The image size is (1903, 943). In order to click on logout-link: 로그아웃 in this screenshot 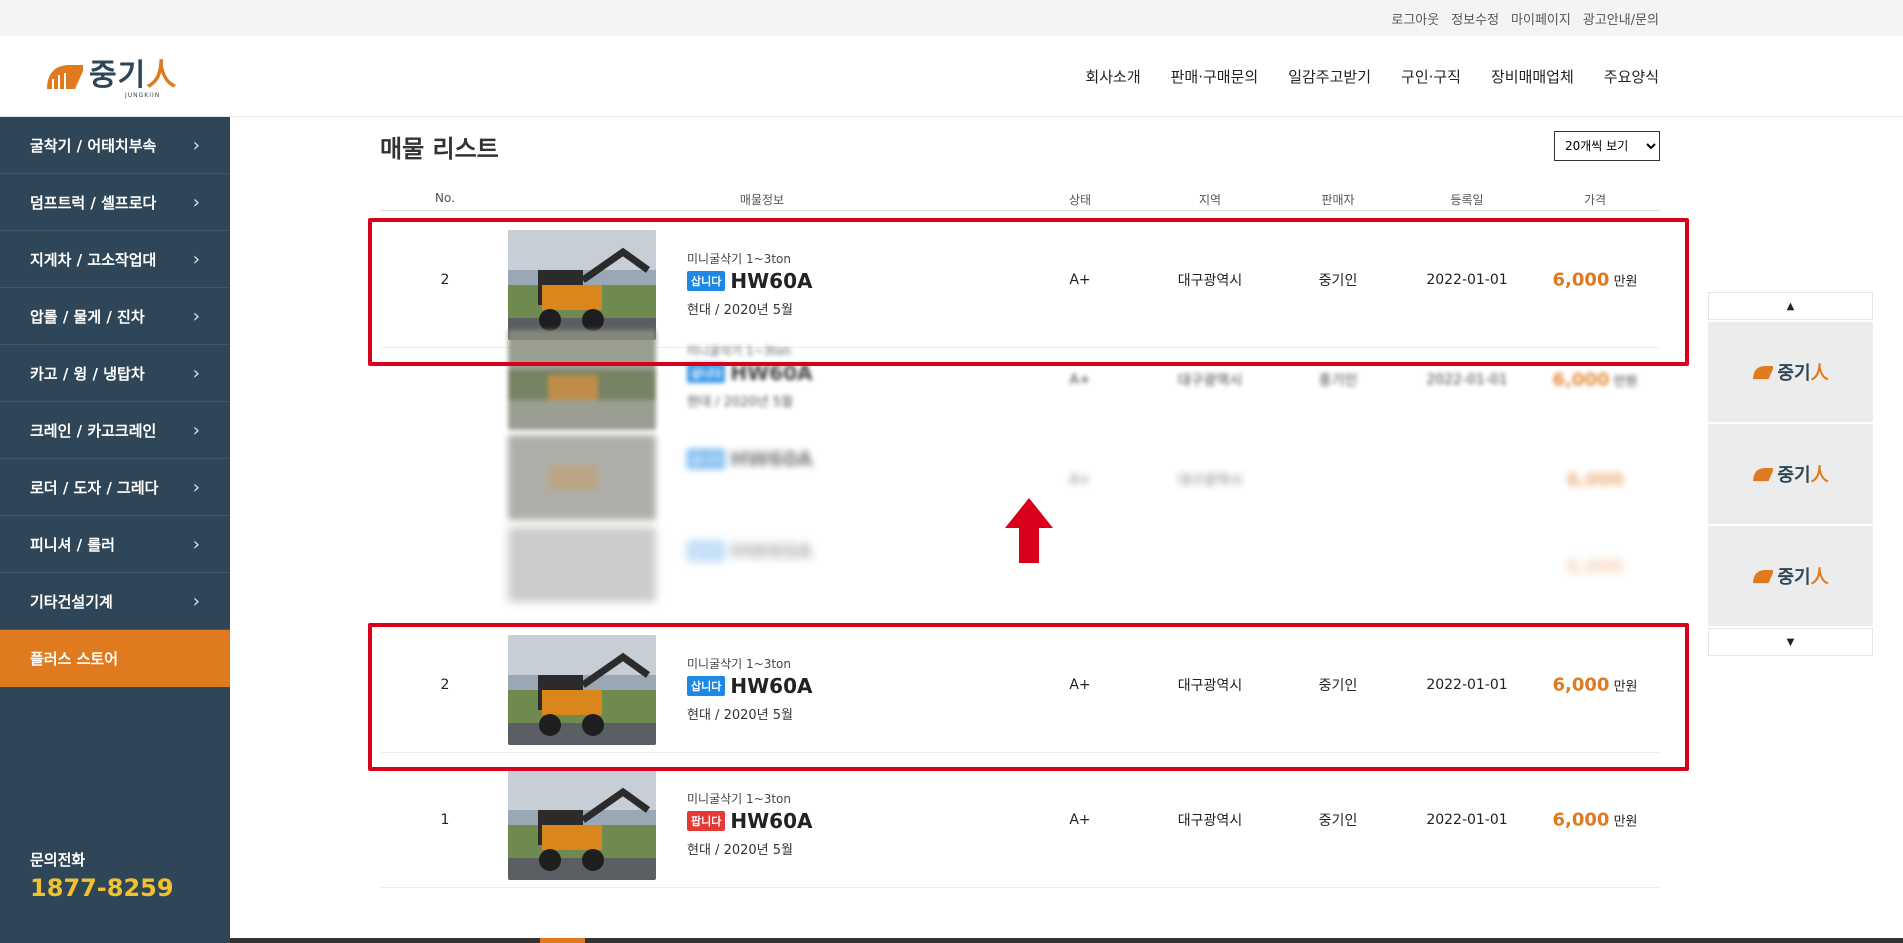, I will do `click(1415, 18)`.